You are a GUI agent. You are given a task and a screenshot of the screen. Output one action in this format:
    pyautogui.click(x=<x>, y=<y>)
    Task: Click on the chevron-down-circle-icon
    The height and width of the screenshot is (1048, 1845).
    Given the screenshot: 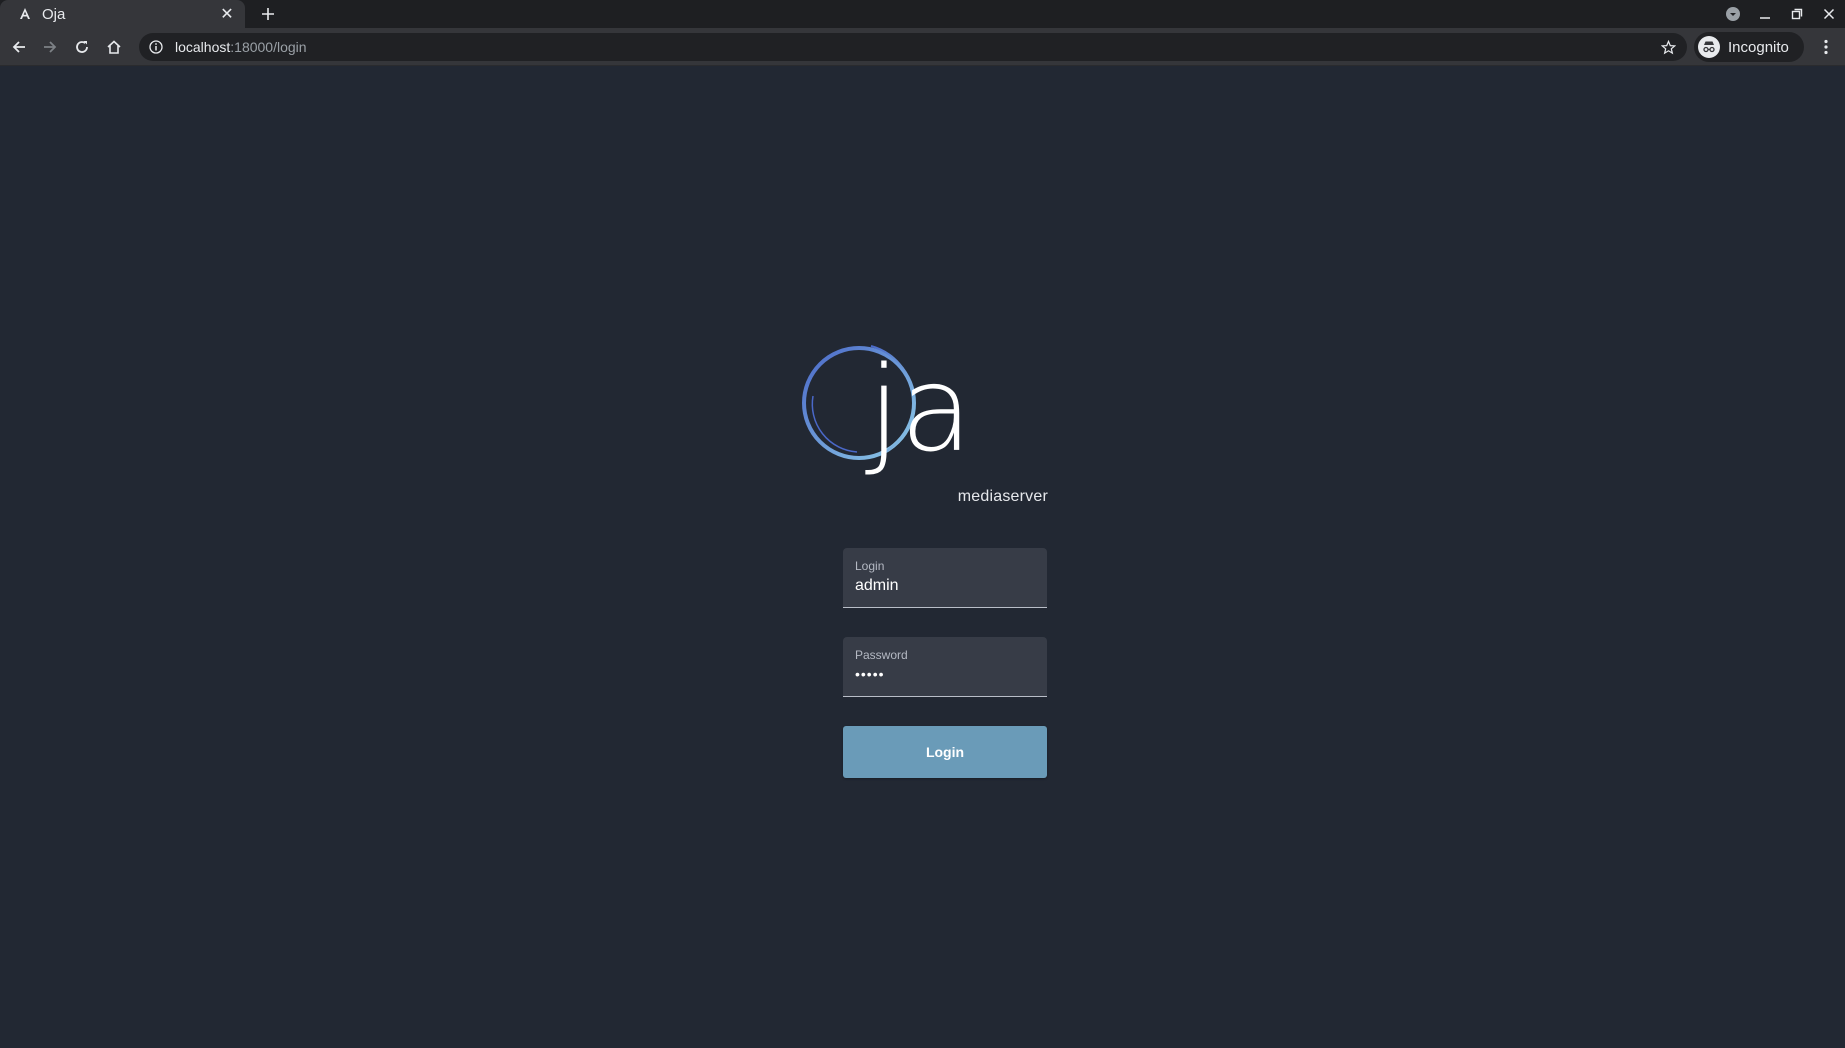 What is the action you would take?
    pyautogui.click(x=1733, y=14)
    